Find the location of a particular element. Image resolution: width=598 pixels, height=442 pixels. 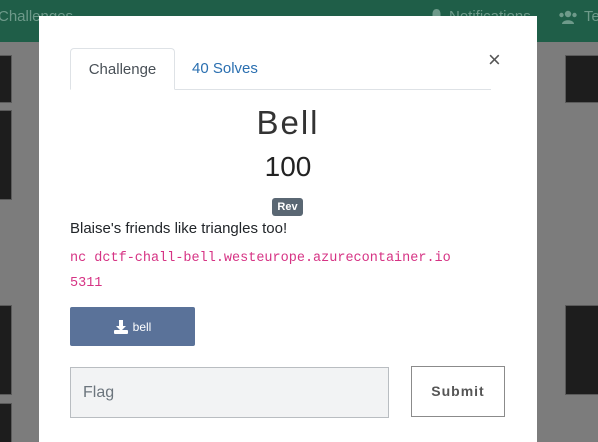

challenge-title: Bell is located at coordinates (288, 122).